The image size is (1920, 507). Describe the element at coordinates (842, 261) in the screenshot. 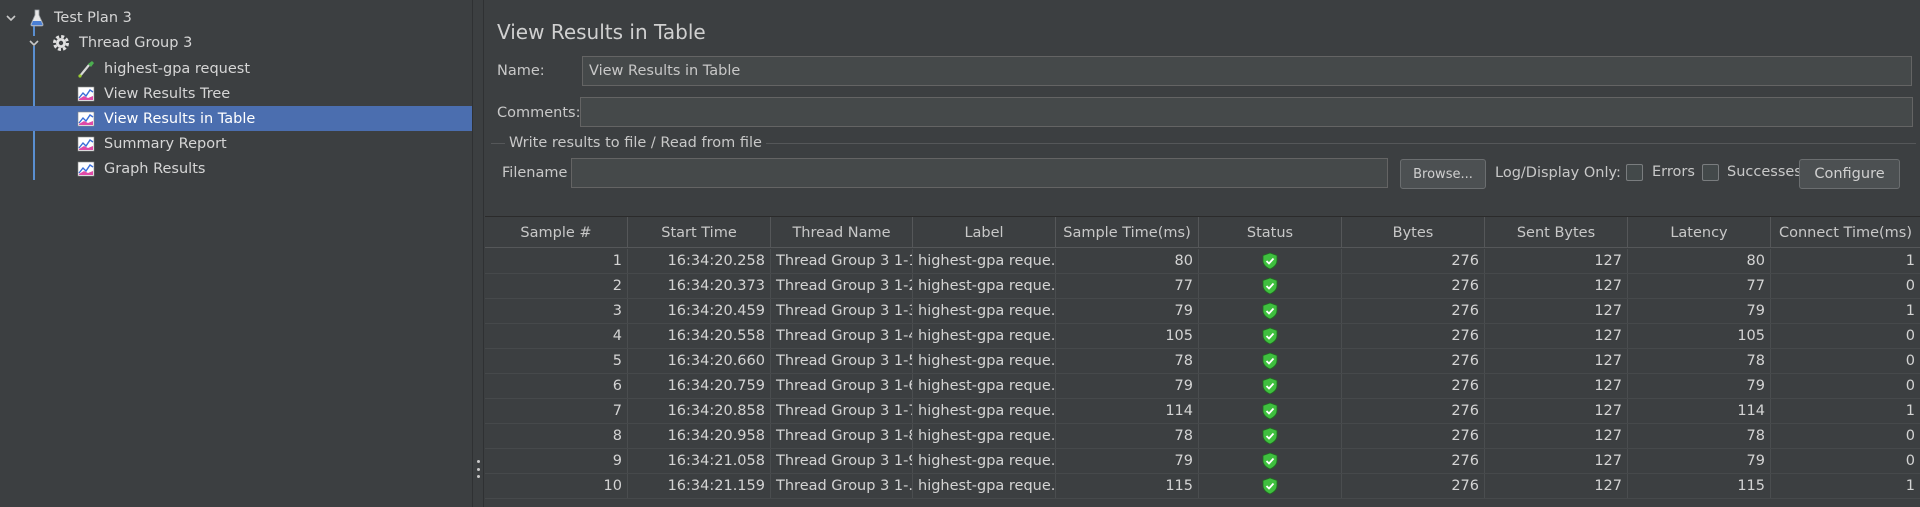

I see `cell-thread-name: Thread Group 3 1-1` at that location.